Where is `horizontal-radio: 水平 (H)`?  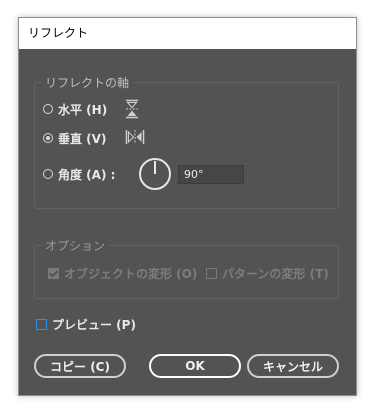
horizontal-radio: 水平 (H) is located at coordinates (75, 109).